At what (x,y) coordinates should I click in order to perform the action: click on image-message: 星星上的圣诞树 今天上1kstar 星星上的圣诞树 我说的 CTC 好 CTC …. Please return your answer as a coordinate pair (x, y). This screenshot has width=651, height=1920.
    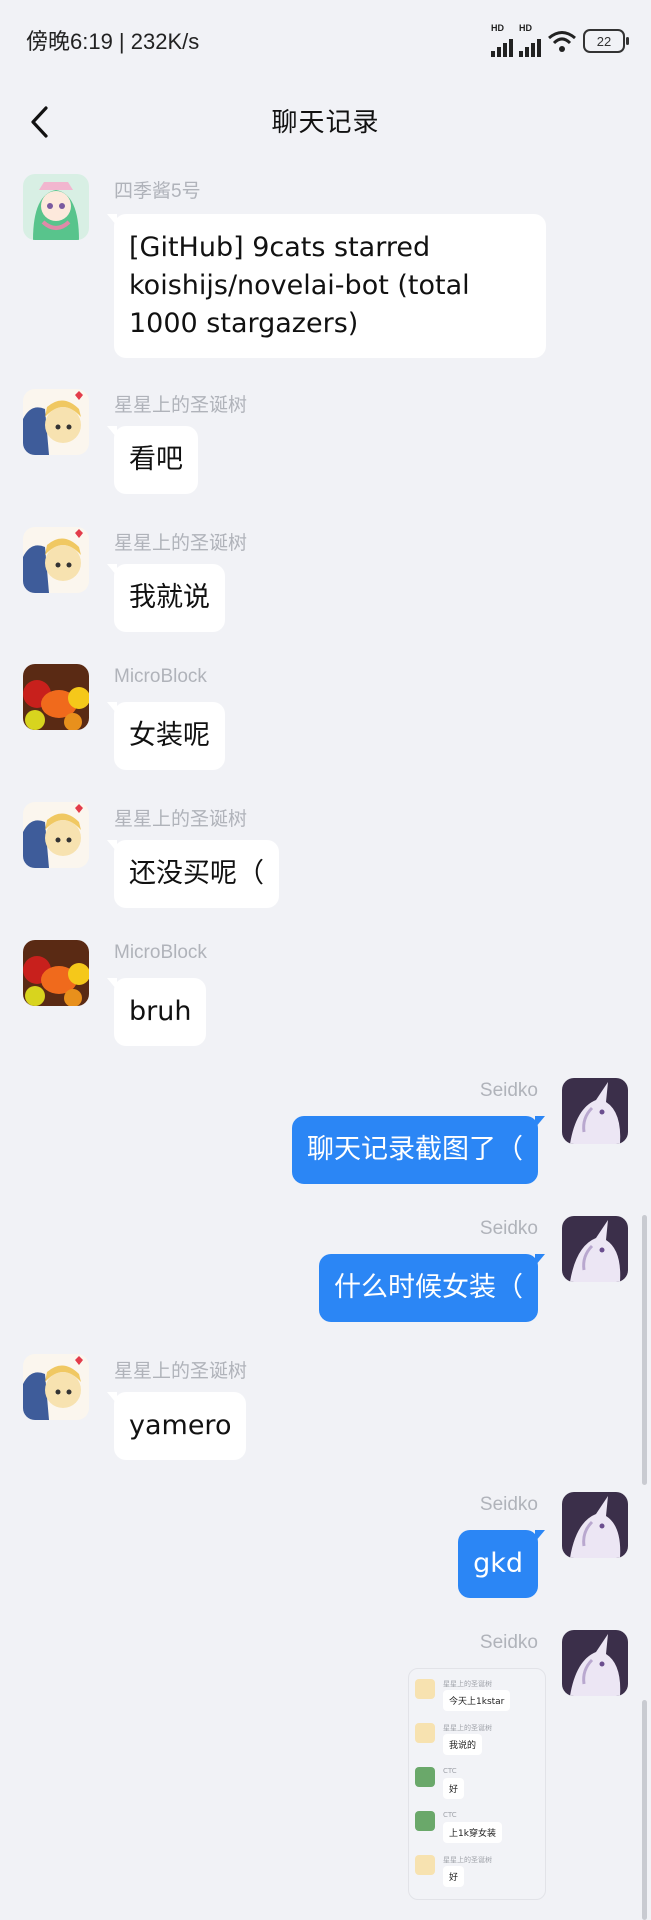
    Looking at the image, I should click on (477, 1784).